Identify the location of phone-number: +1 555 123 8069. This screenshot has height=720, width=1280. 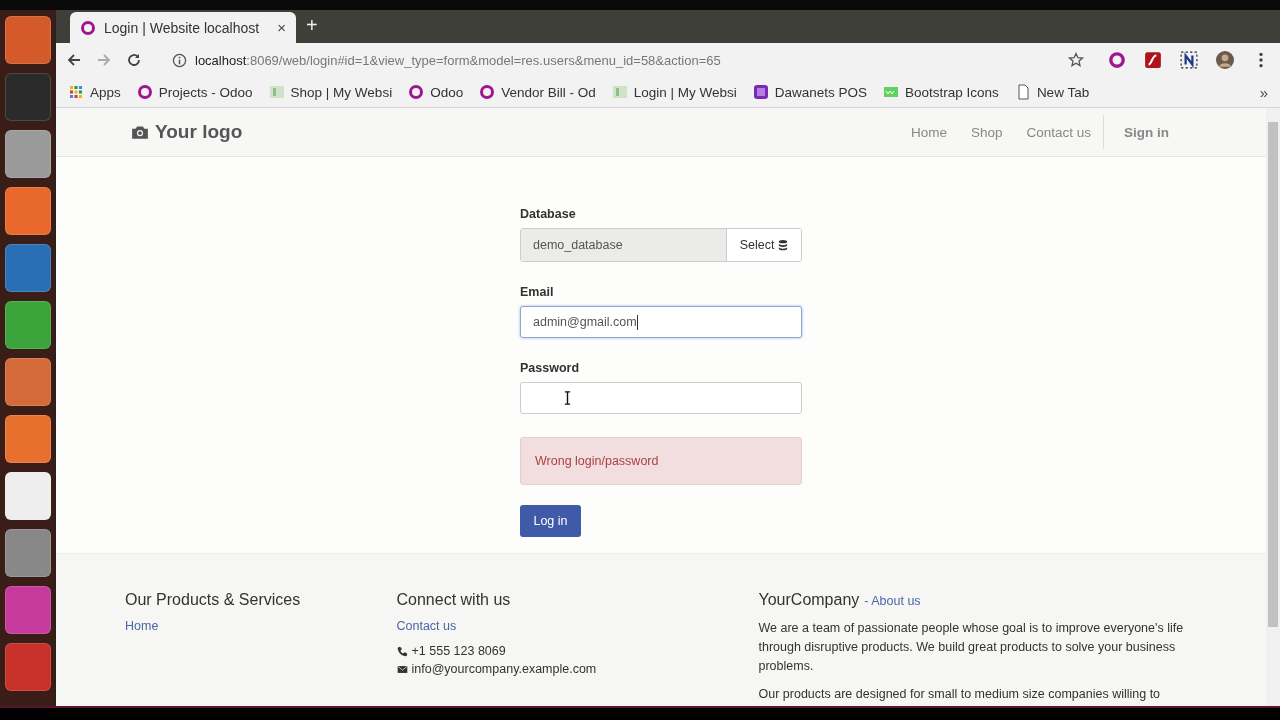
(458, 651).